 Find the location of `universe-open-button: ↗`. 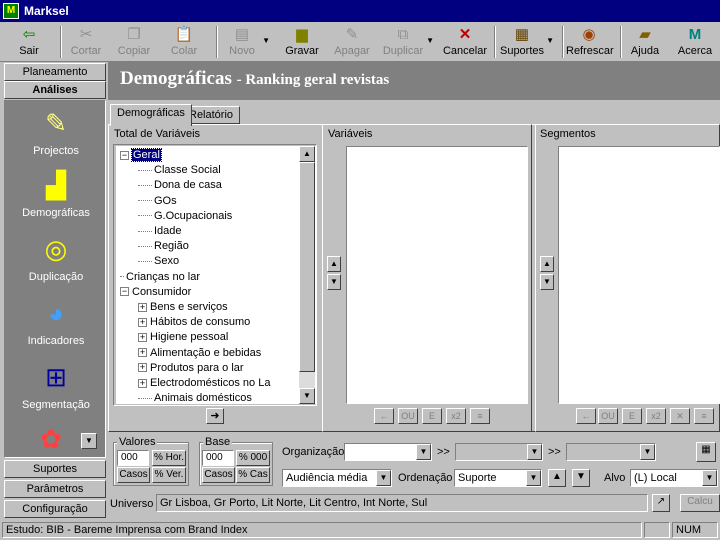

universe-open-button: ↗ is located at coordinates (661, 503).